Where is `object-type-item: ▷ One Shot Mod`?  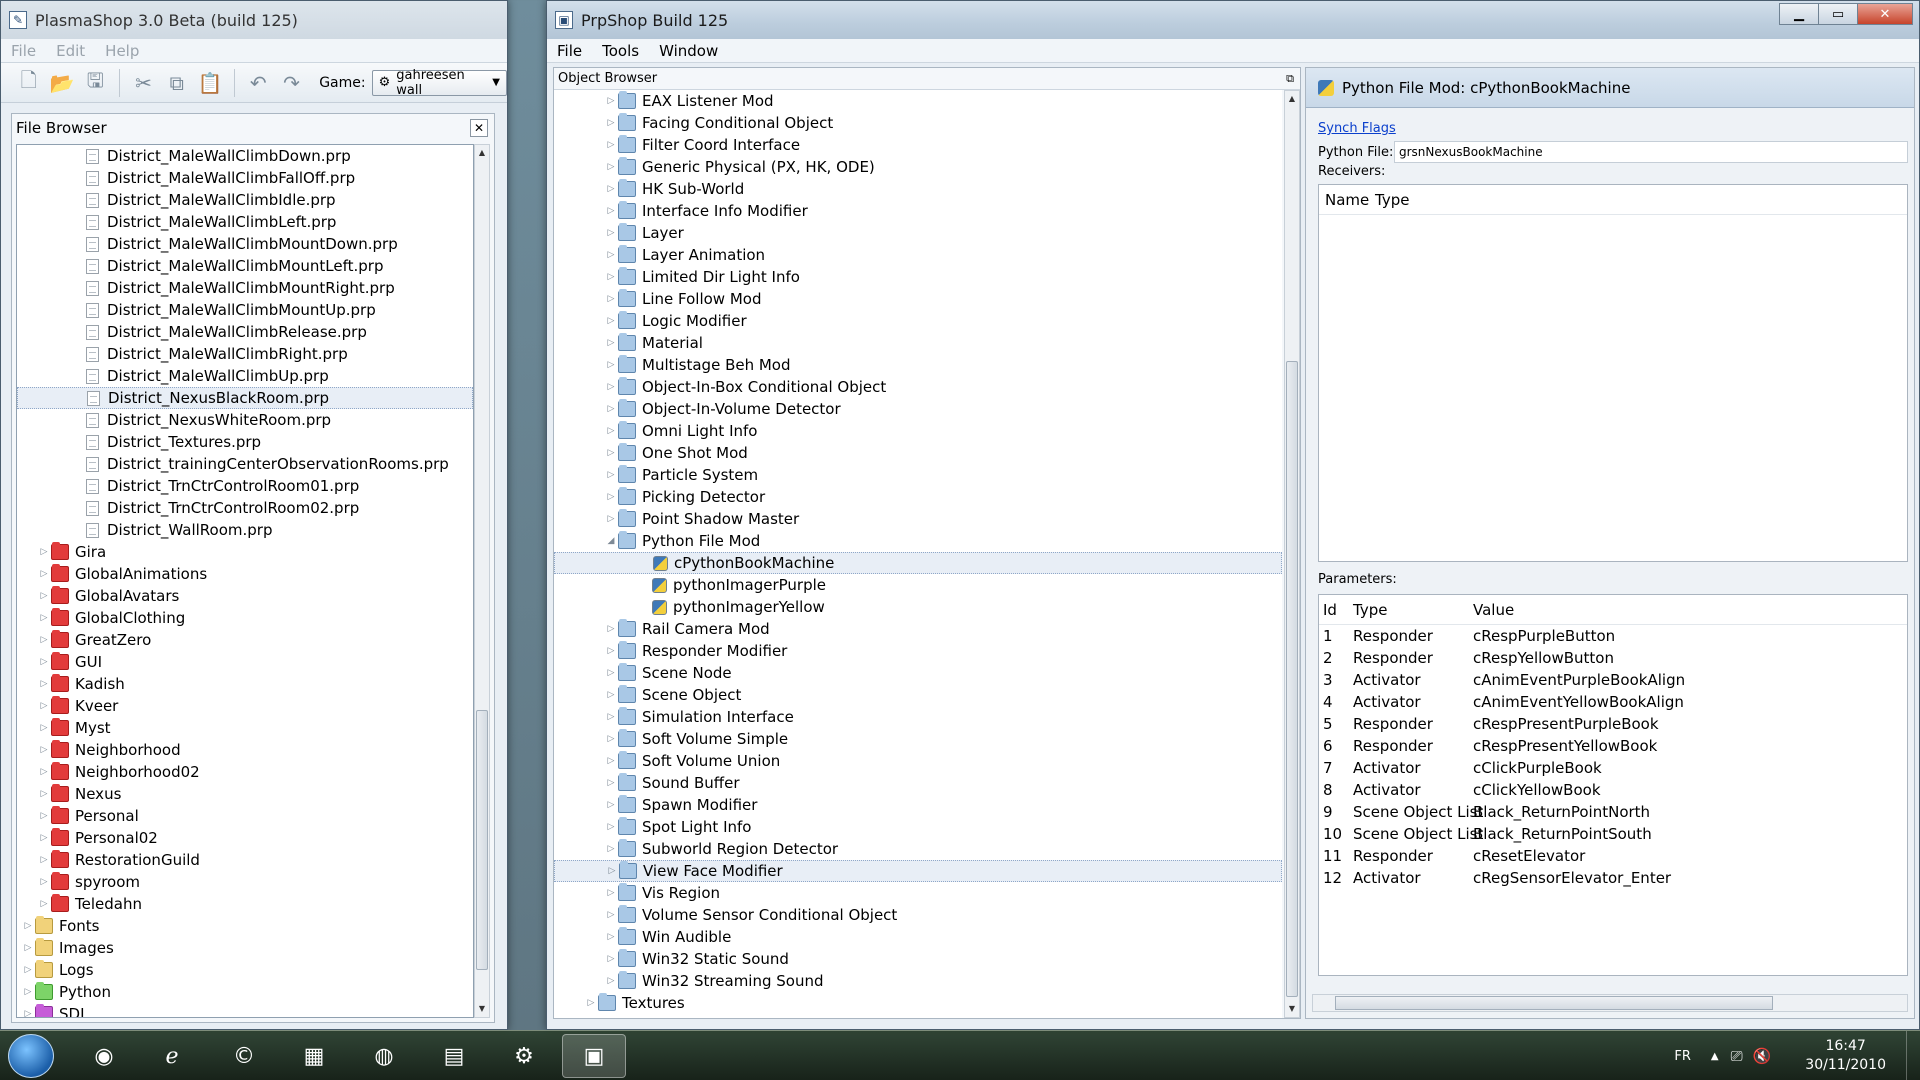 object-type-item: ▷ One Shot Mod is located at coordinates (918, 453).